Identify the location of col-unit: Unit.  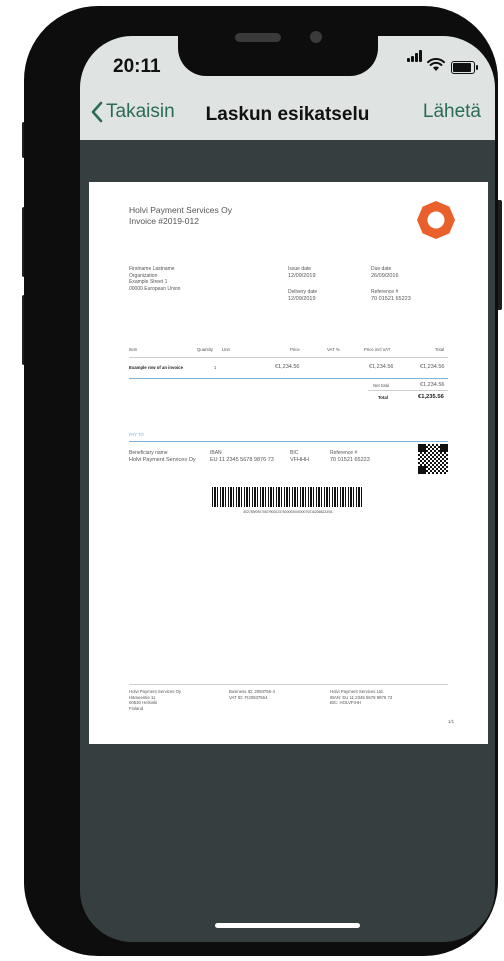
(226, 349).